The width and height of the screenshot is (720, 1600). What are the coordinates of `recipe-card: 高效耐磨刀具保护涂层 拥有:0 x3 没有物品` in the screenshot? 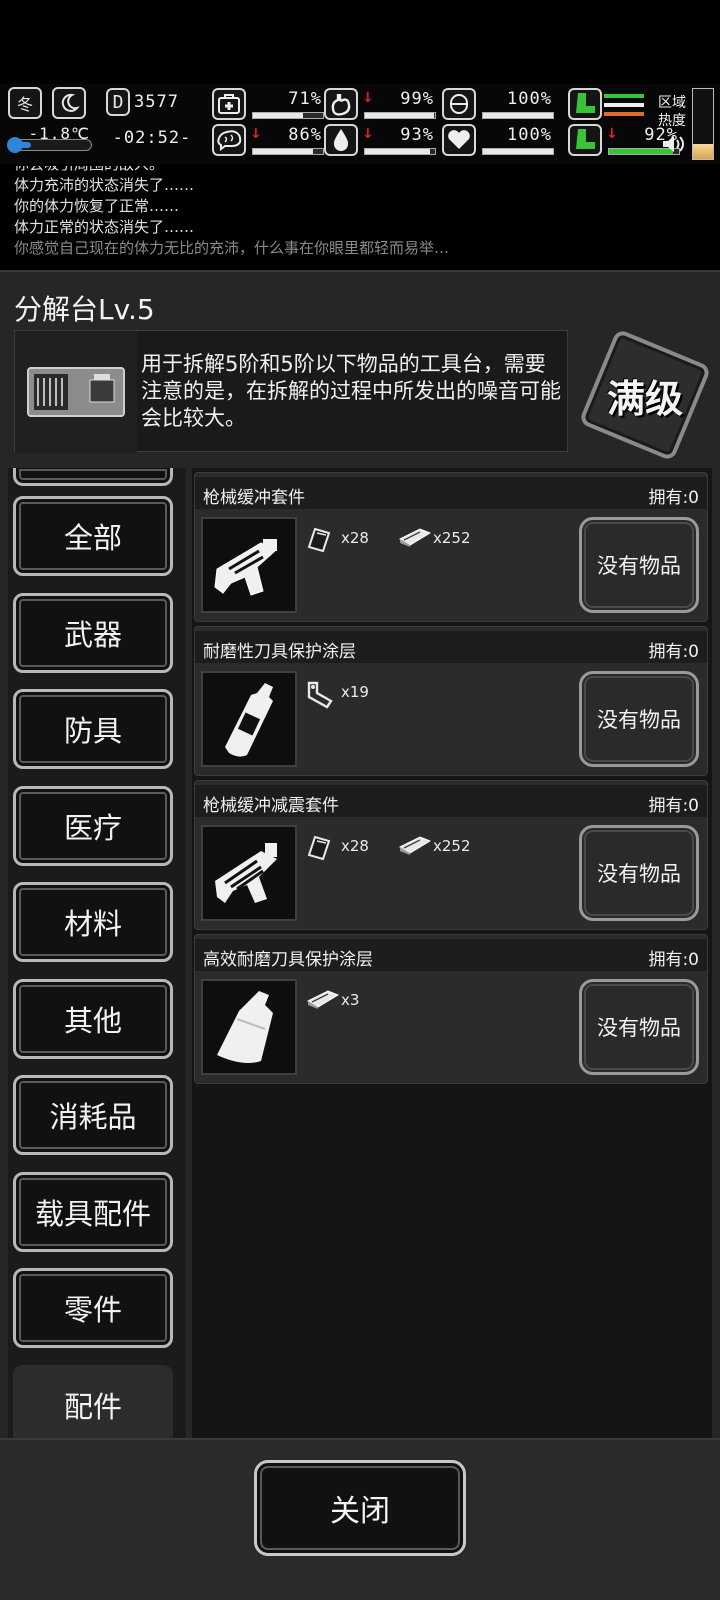 It's located at (451, 1009).